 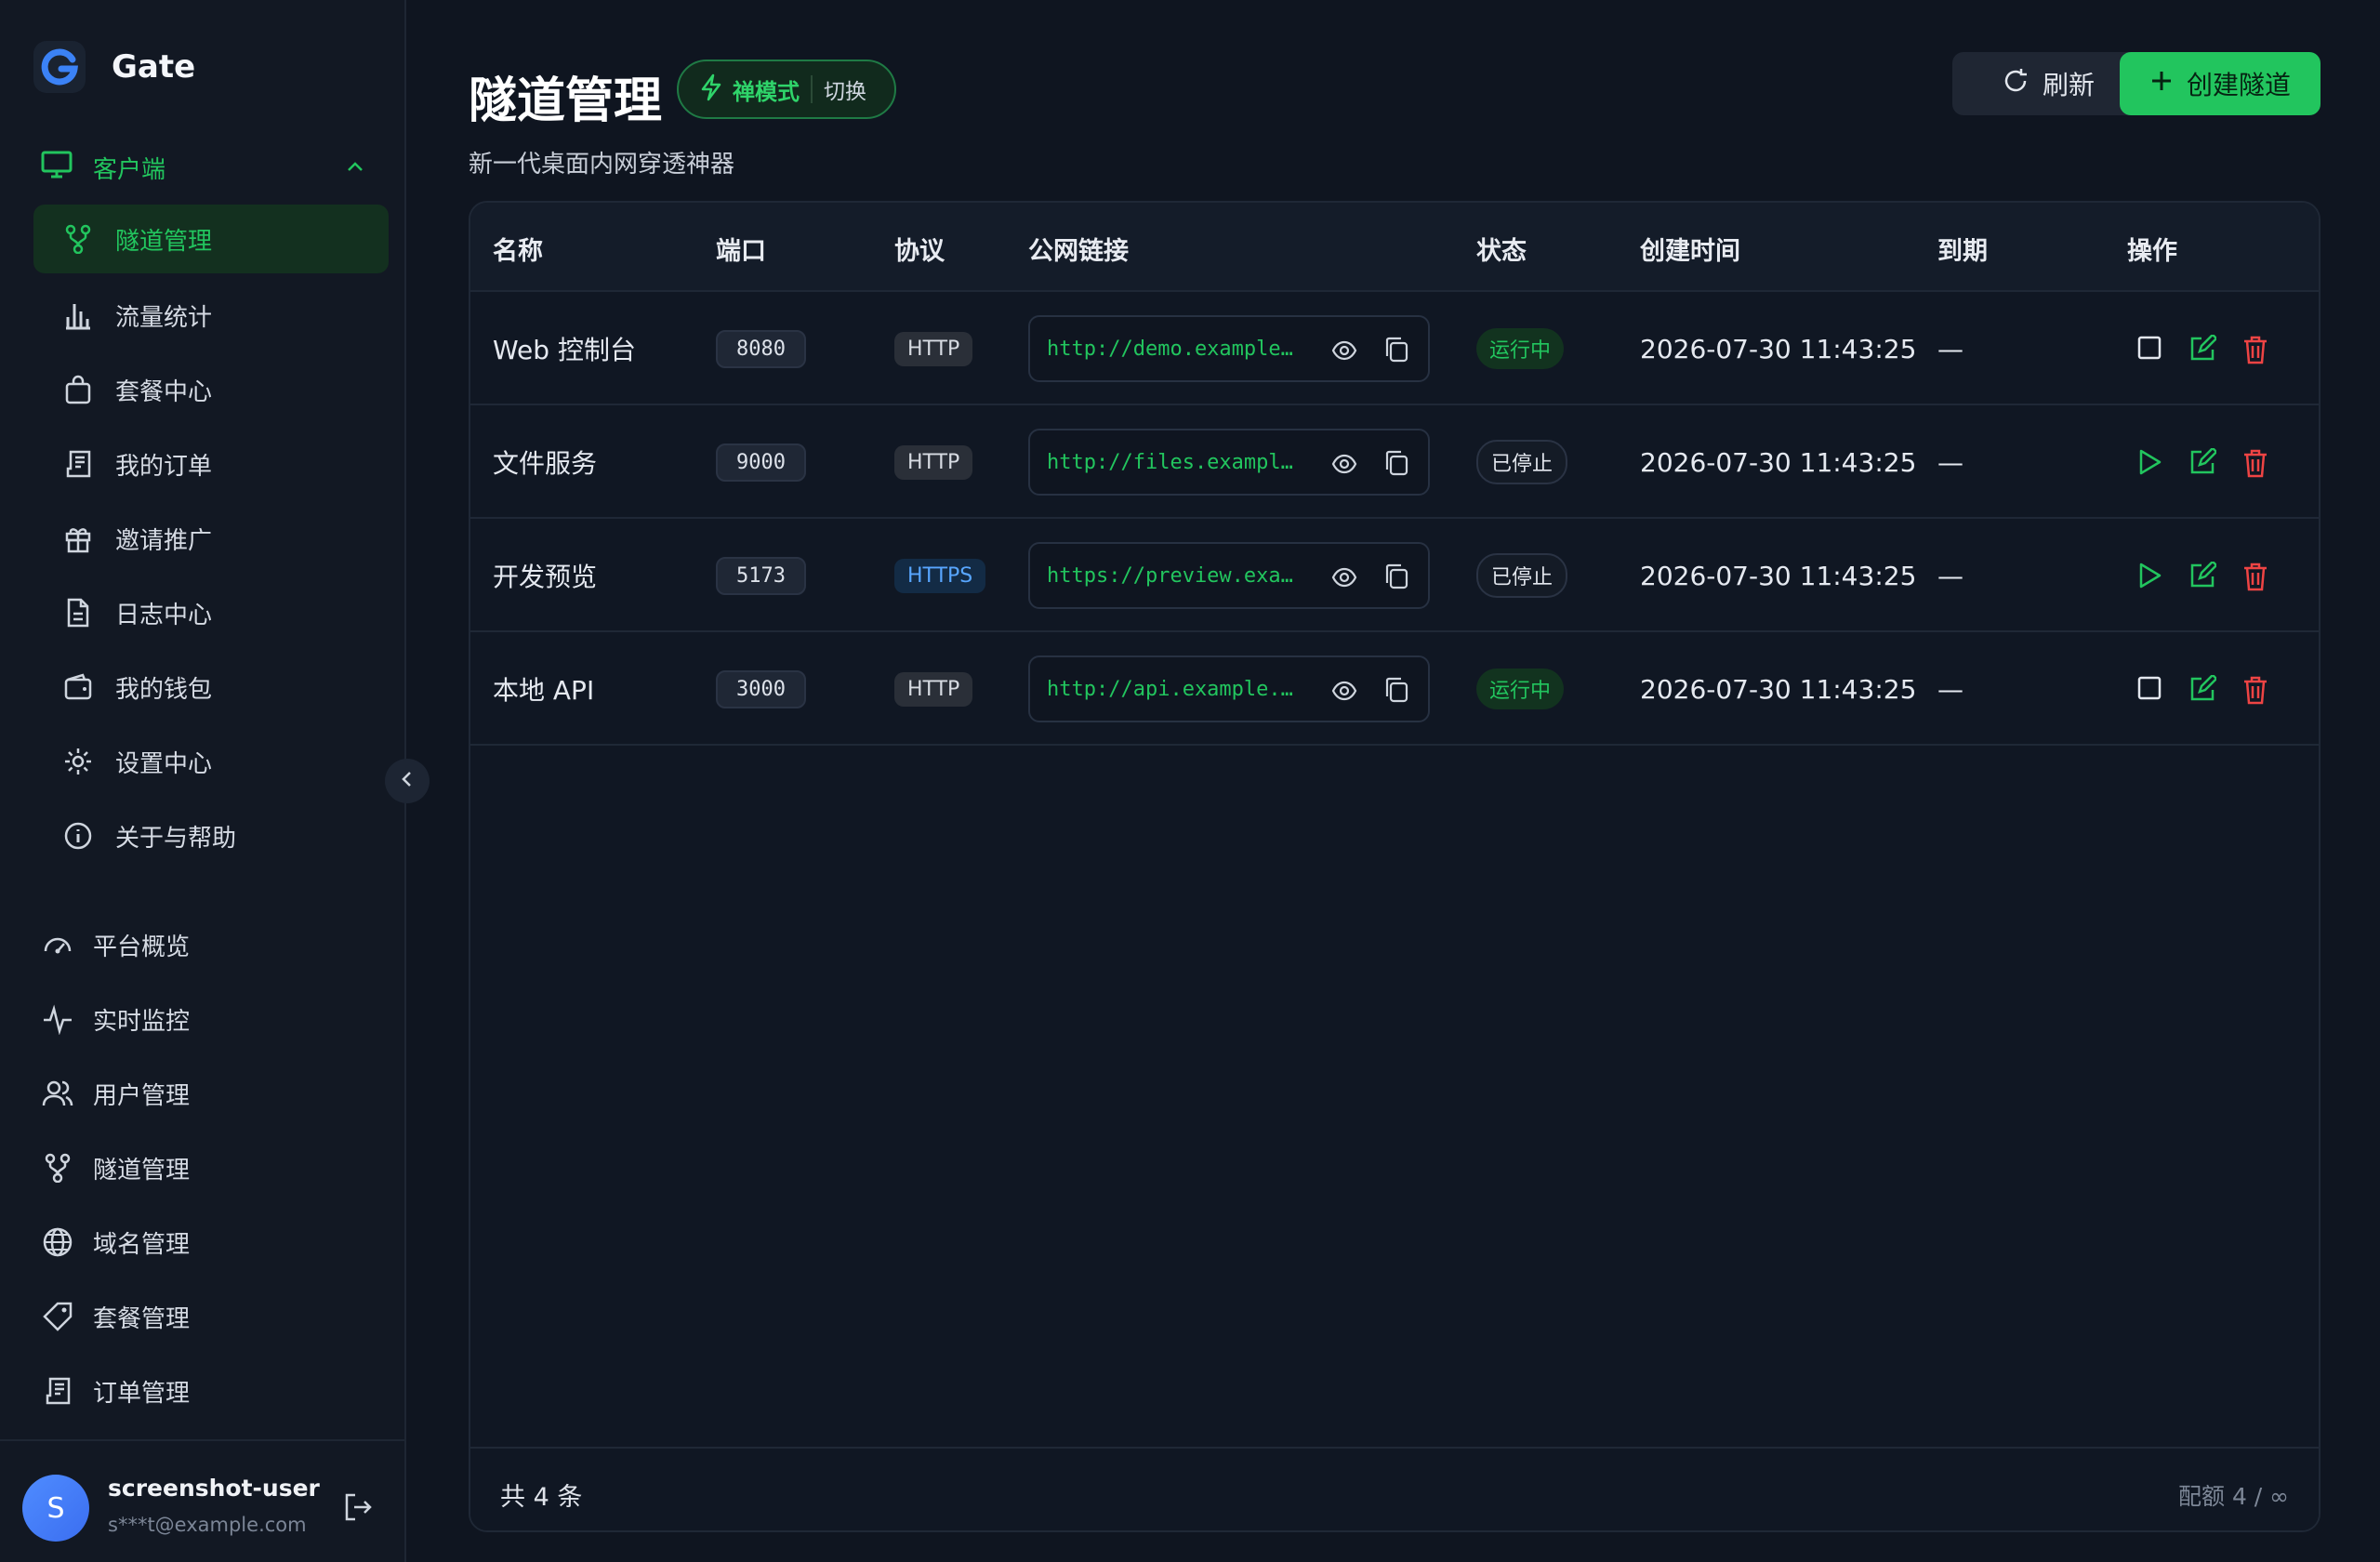 I want to click on protocol-badge: HTTP, so click(x=933, y=689).